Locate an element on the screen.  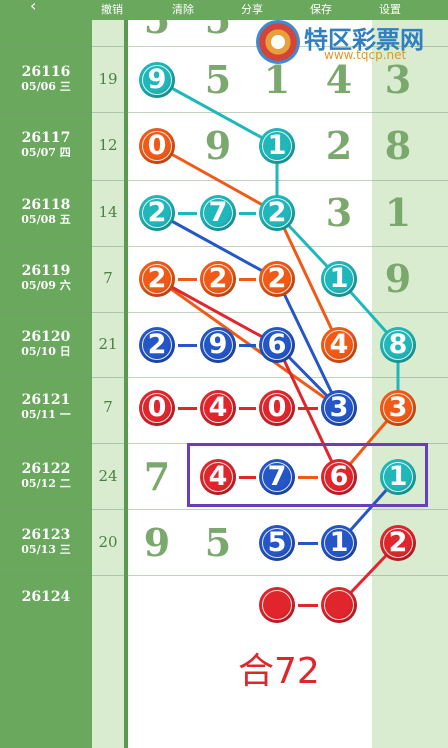
watermark-url: www.tqcp.net is located at coordinates (365, 55).